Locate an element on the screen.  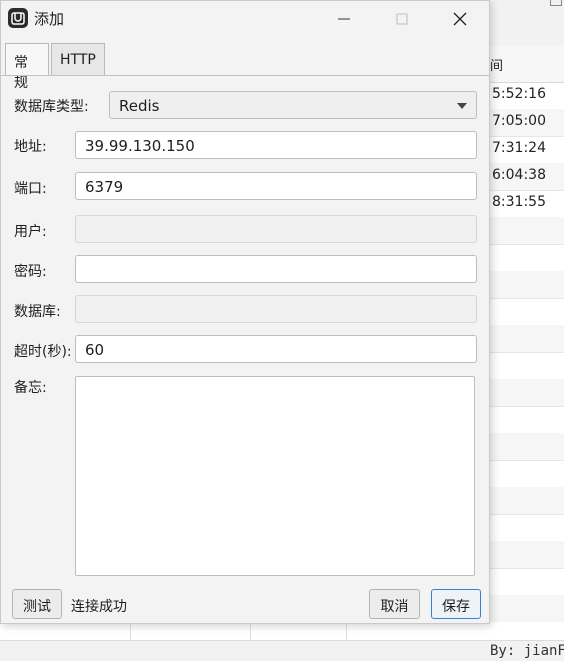
dialog-title: 添加 is located at coordinates (49, 19).